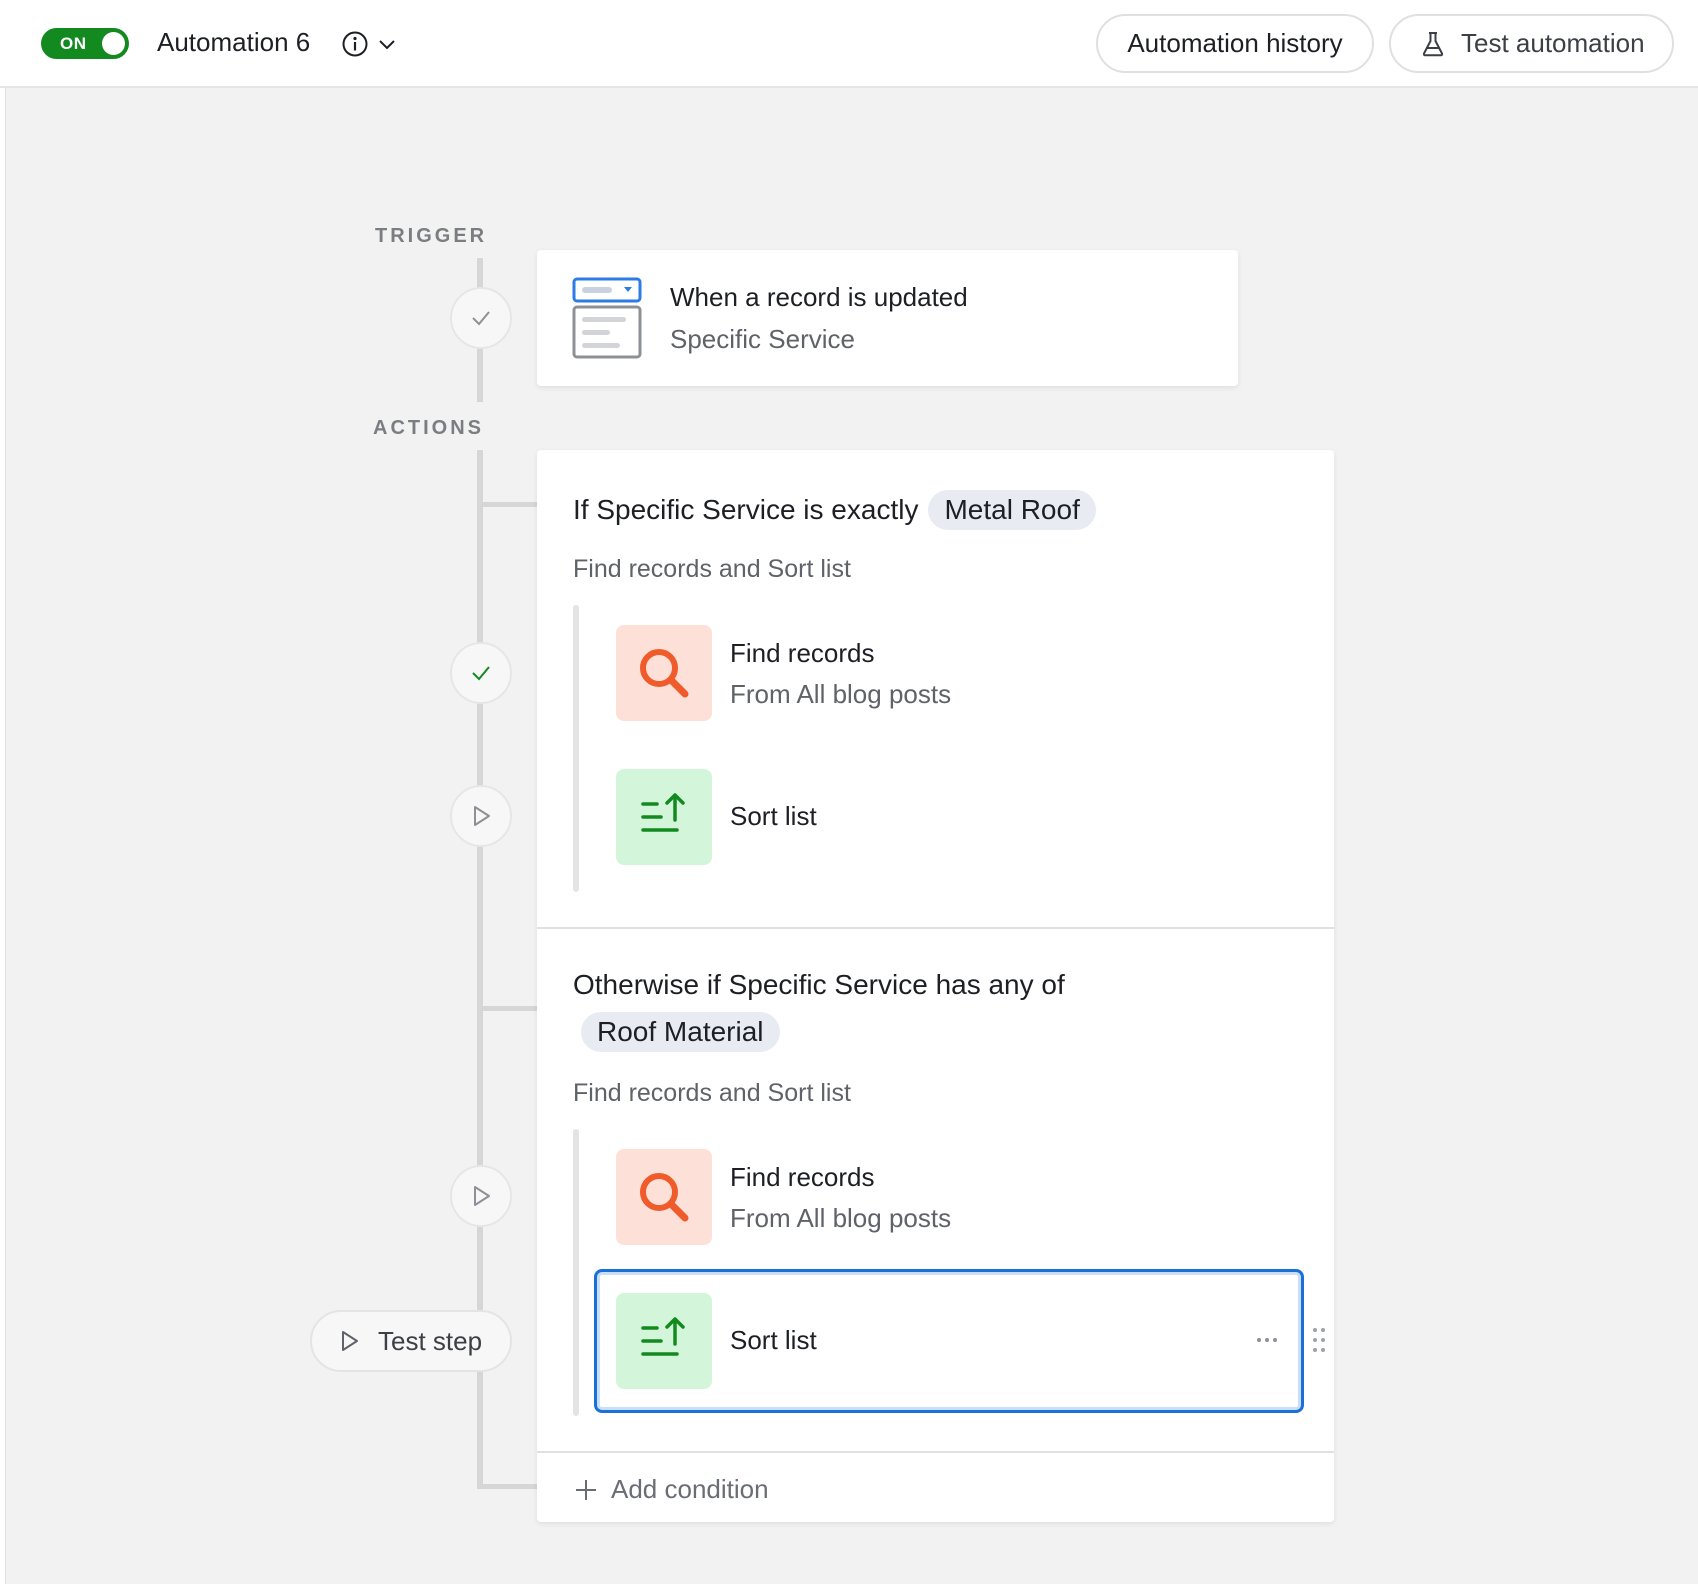  What do you see at coordinates (819, 985) in the screenshot?
I see `condition-2-title: Otherwise if Specific Service has any of` at bounding box center [819, 985].